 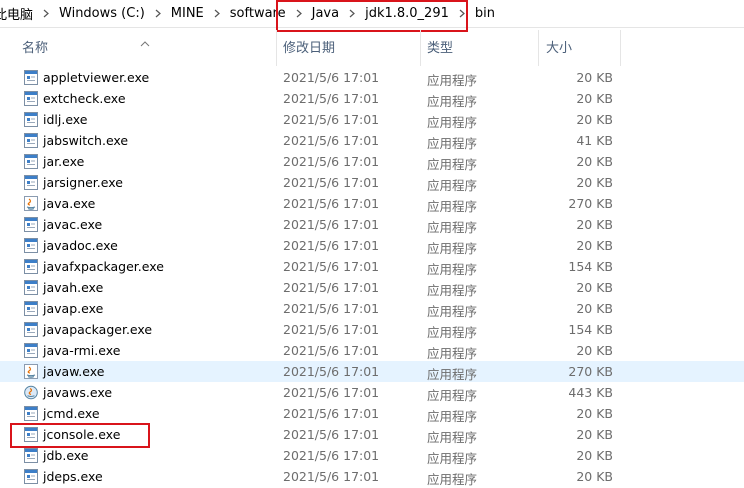 What do you see at coordinates (325, 13) in the screenshot?
I see `breadcrumb-java: Java` at bounding box center [325, 13].